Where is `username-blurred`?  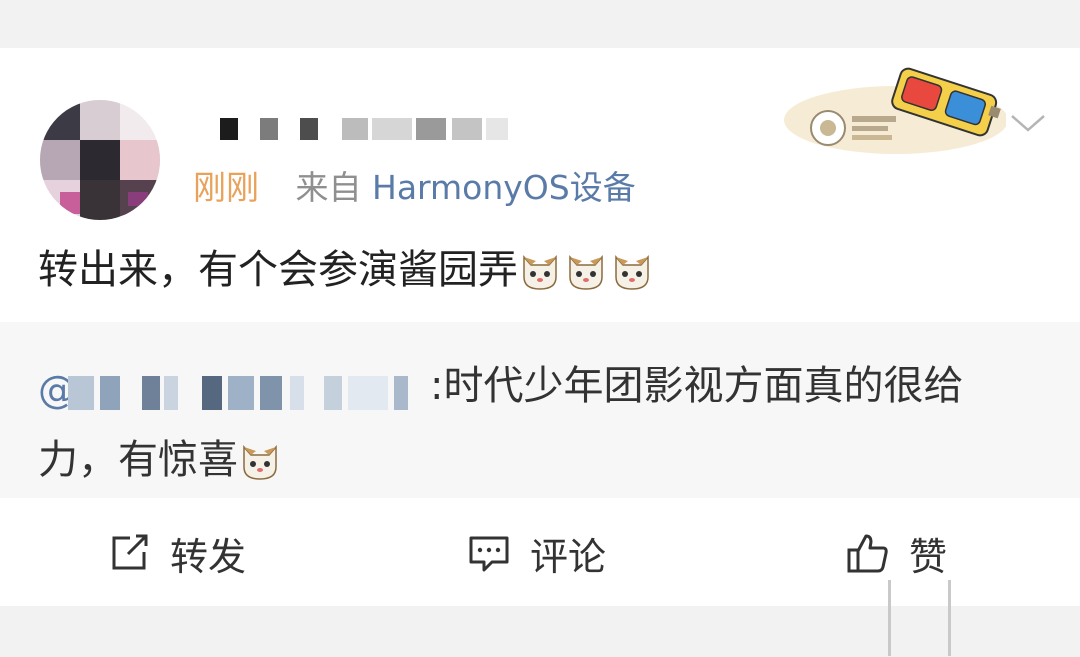
username-blurred is located at coordinates (376, 128).